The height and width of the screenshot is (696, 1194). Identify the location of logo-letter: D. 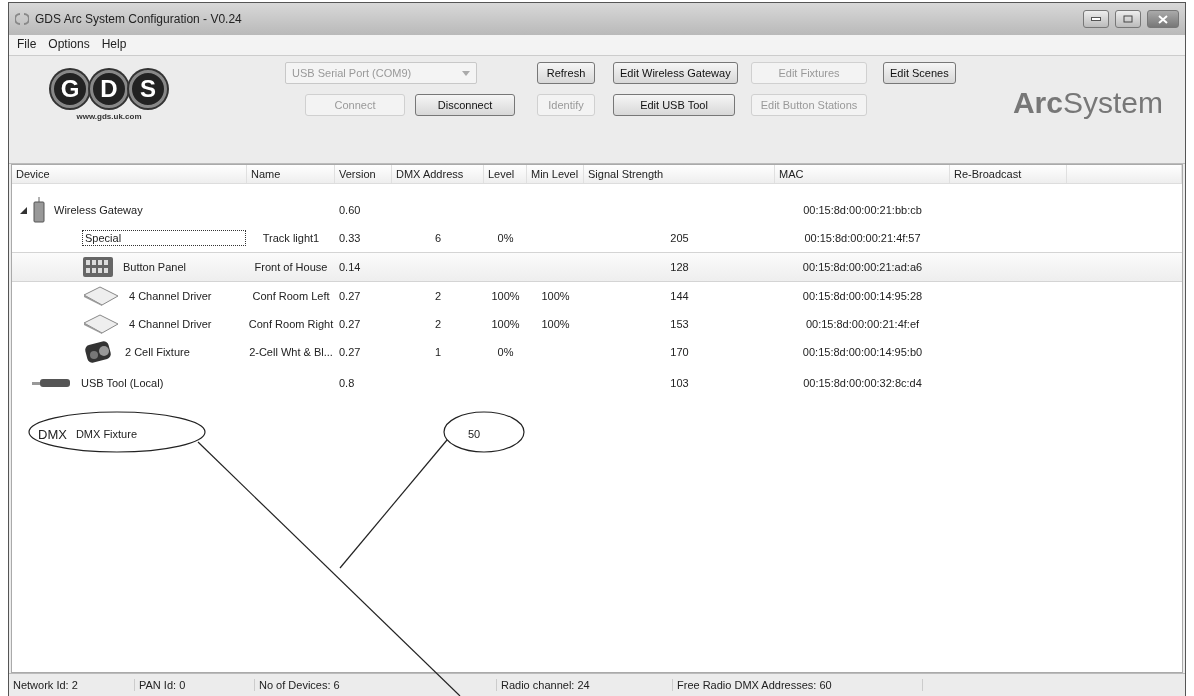
(109, 89).